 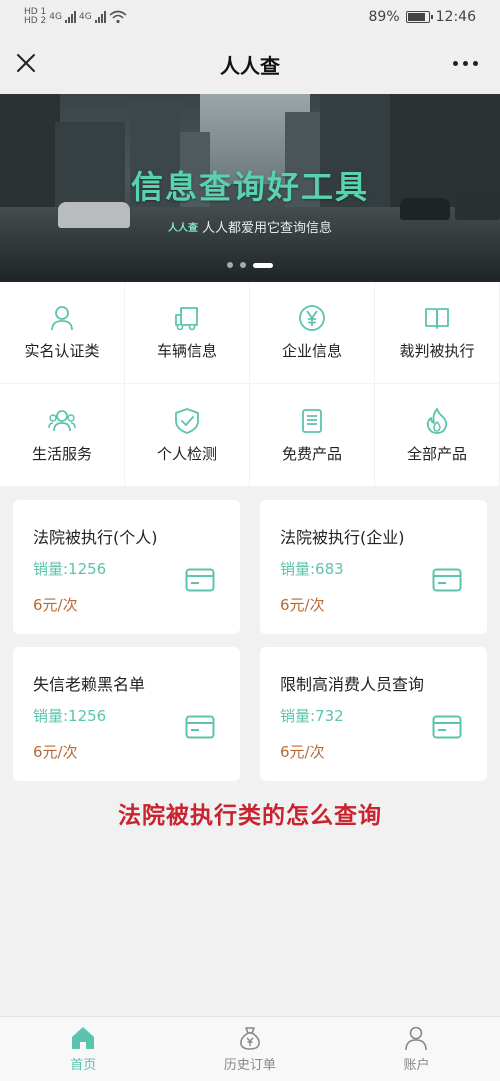 What do you see at coordinates (182, 228) in the screenshot?
I see `banner-logo: 人人查` at bounding box center [182, 228].